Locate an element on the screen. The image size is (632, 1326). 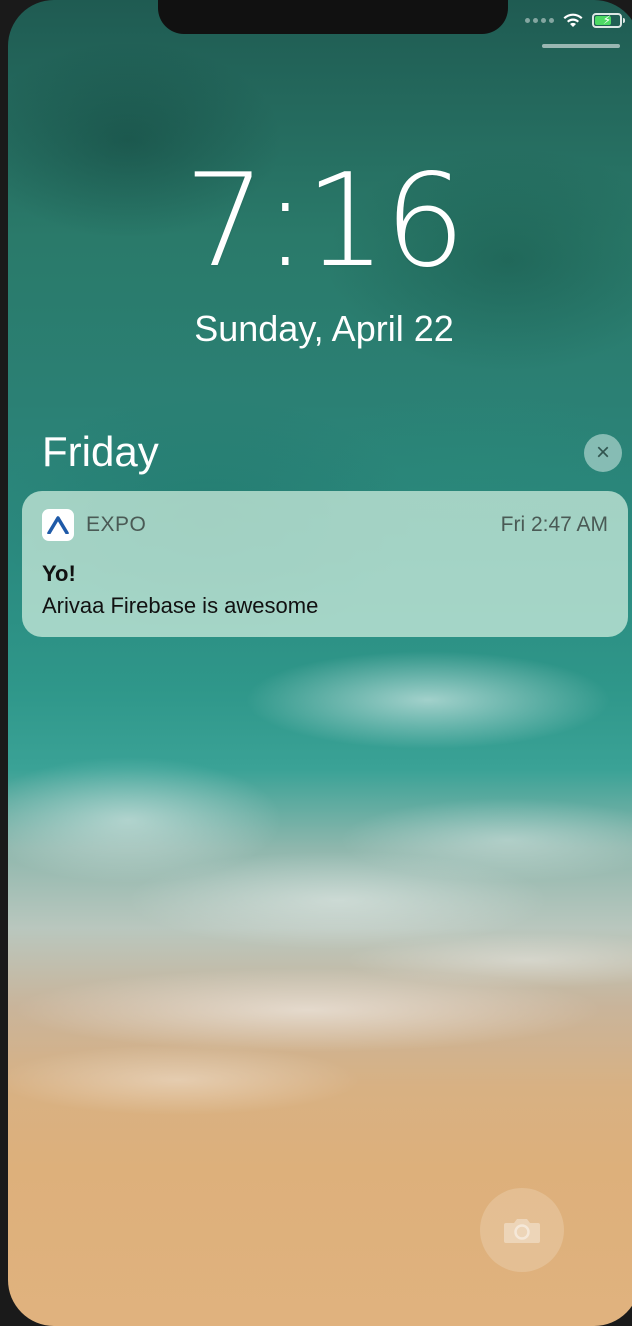
status-bar: ⚡ is located at coordinates (575, 20).